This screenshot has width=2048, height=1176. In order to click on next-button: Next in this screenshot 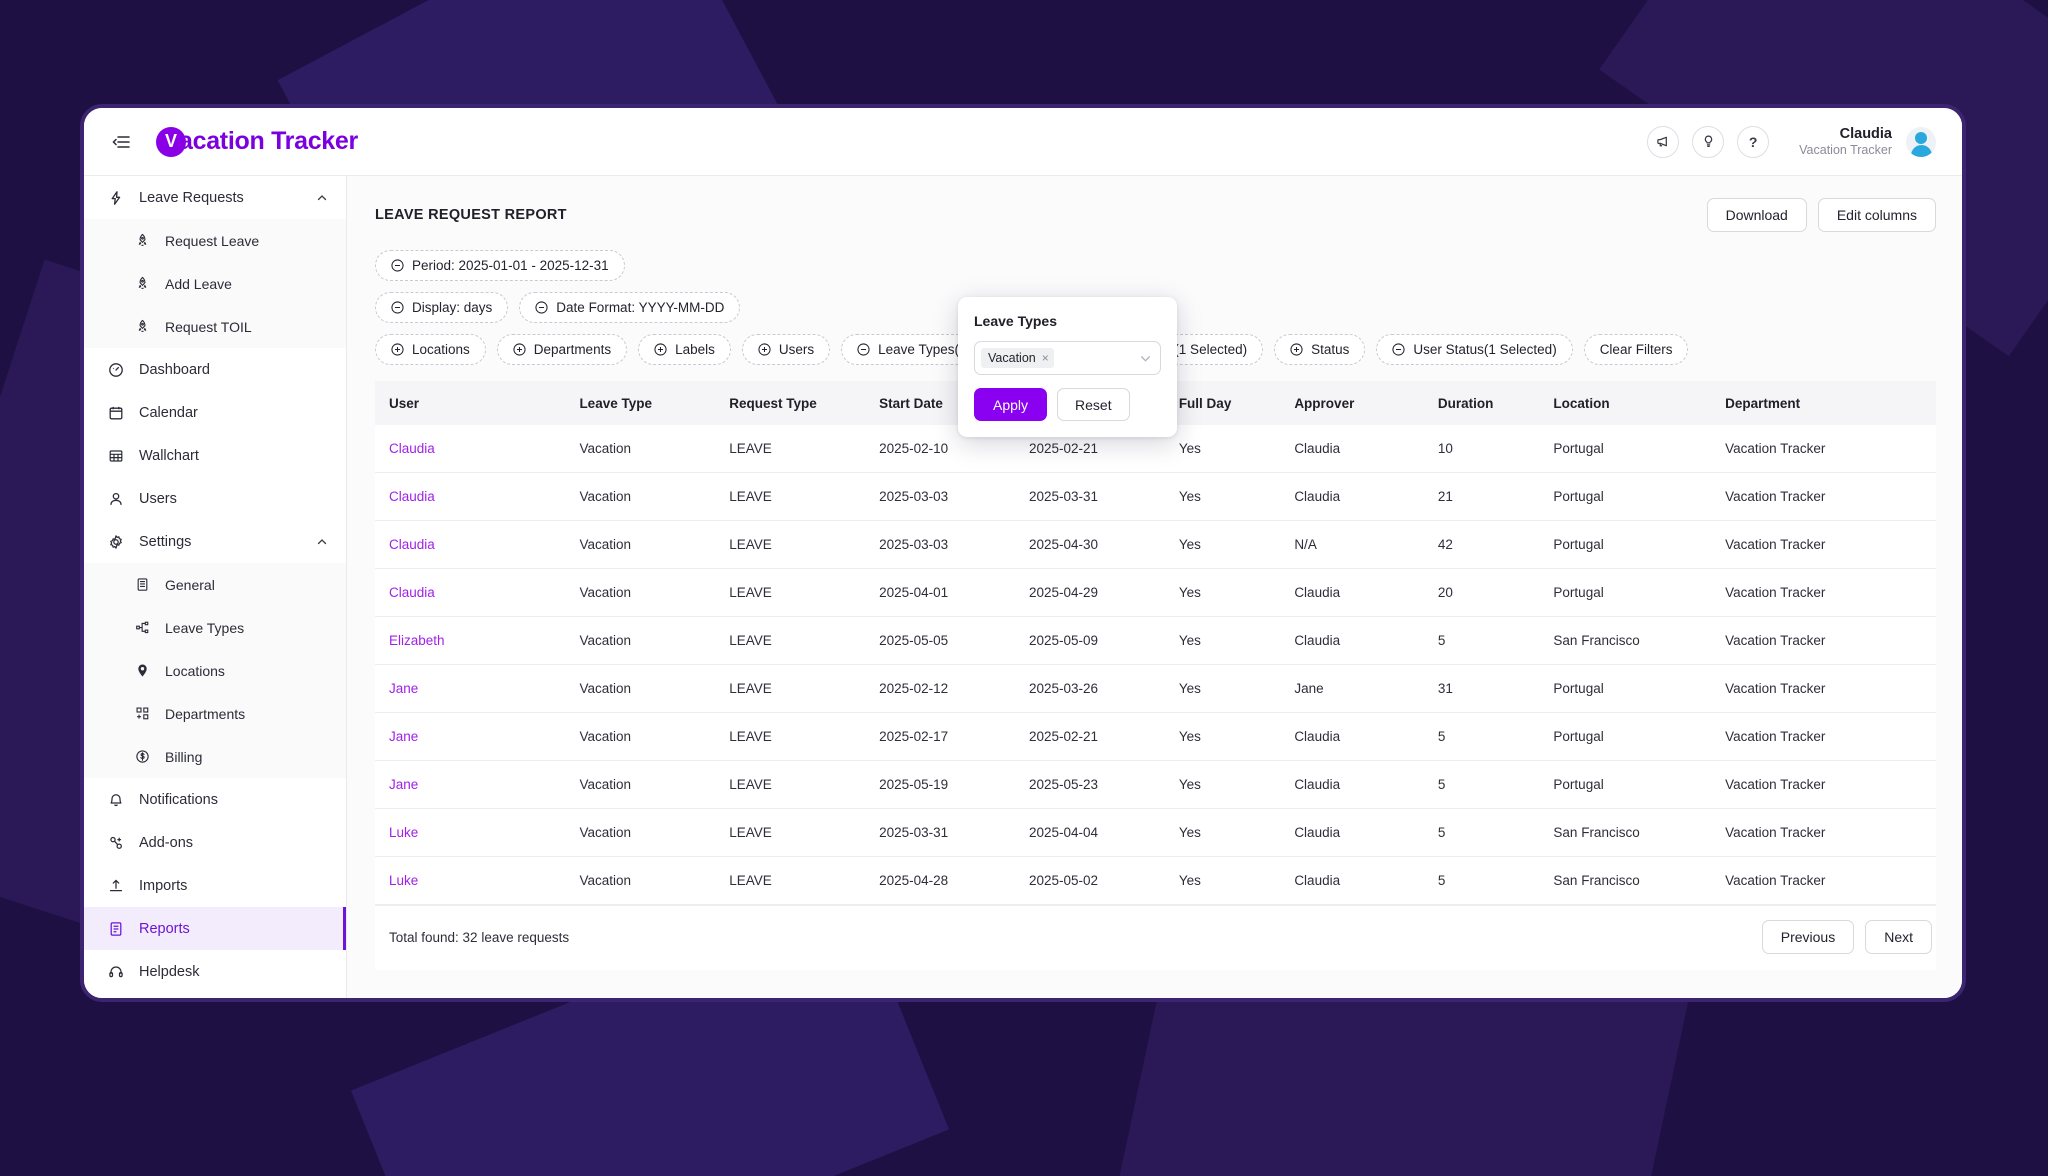, I will do `click(1898, 937)`.